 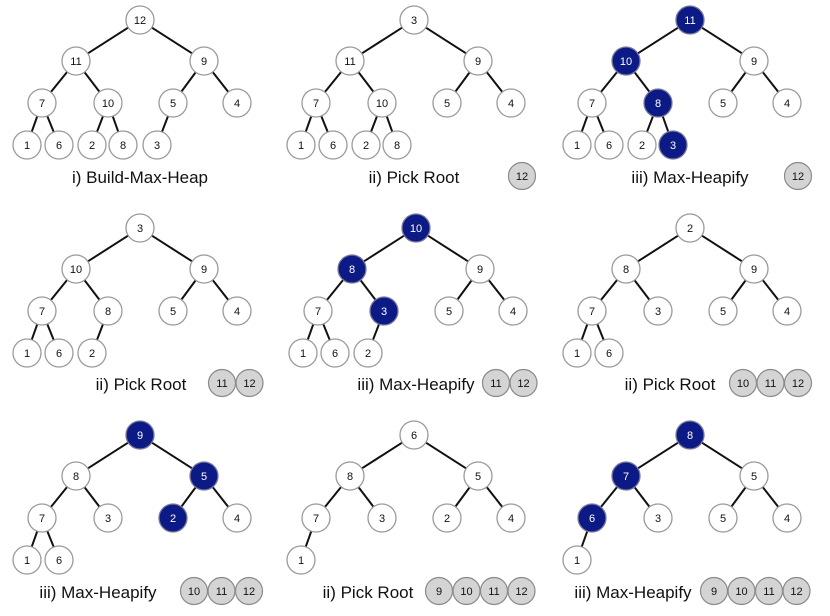 I want to click on highlighted-node: 8, so click(x=690, y=435).